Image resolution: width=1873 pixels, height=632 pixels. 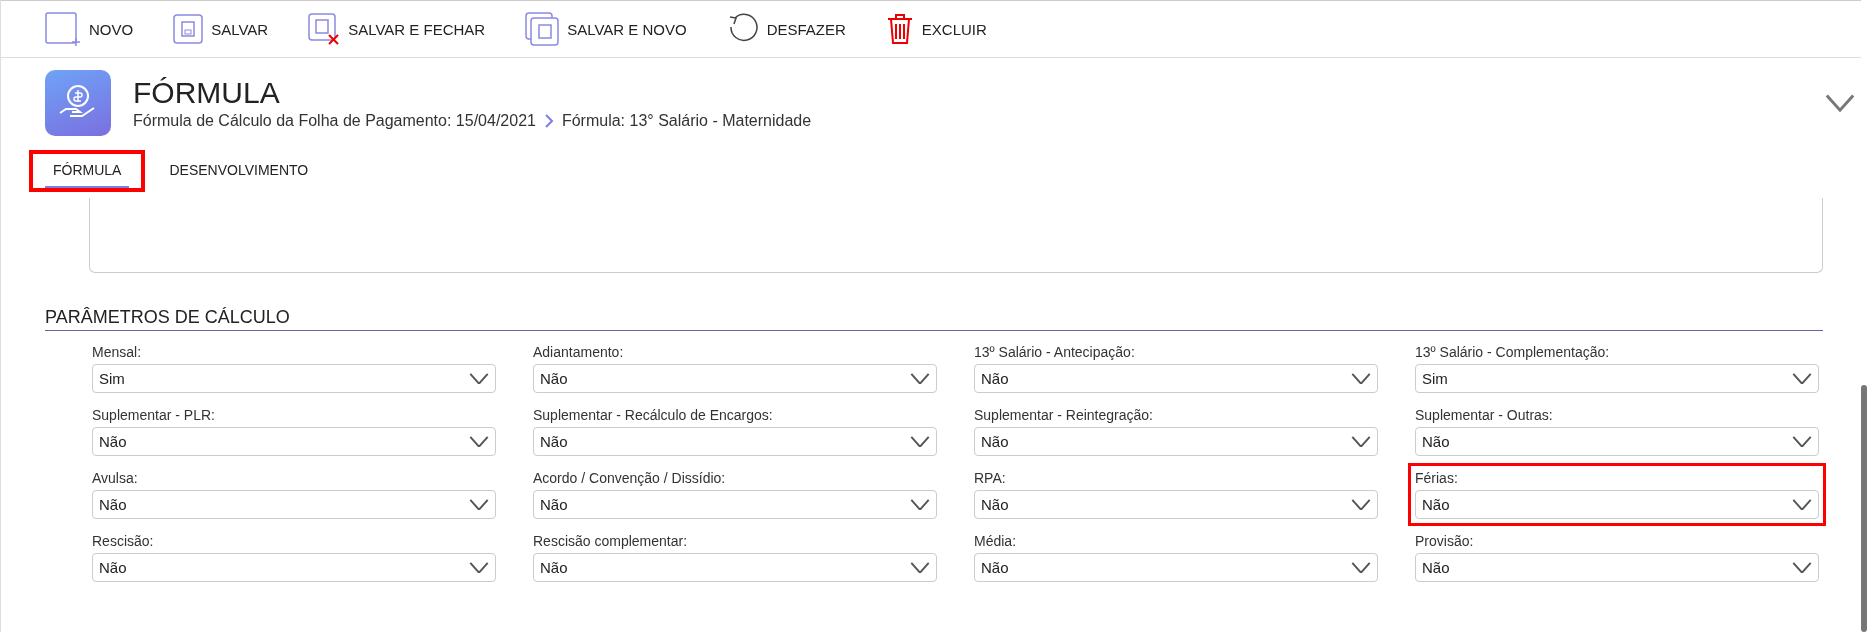 What do you see at coordinates (956, 235) in the screenshot?
I see `text-area` at bounding box center [956, 235].